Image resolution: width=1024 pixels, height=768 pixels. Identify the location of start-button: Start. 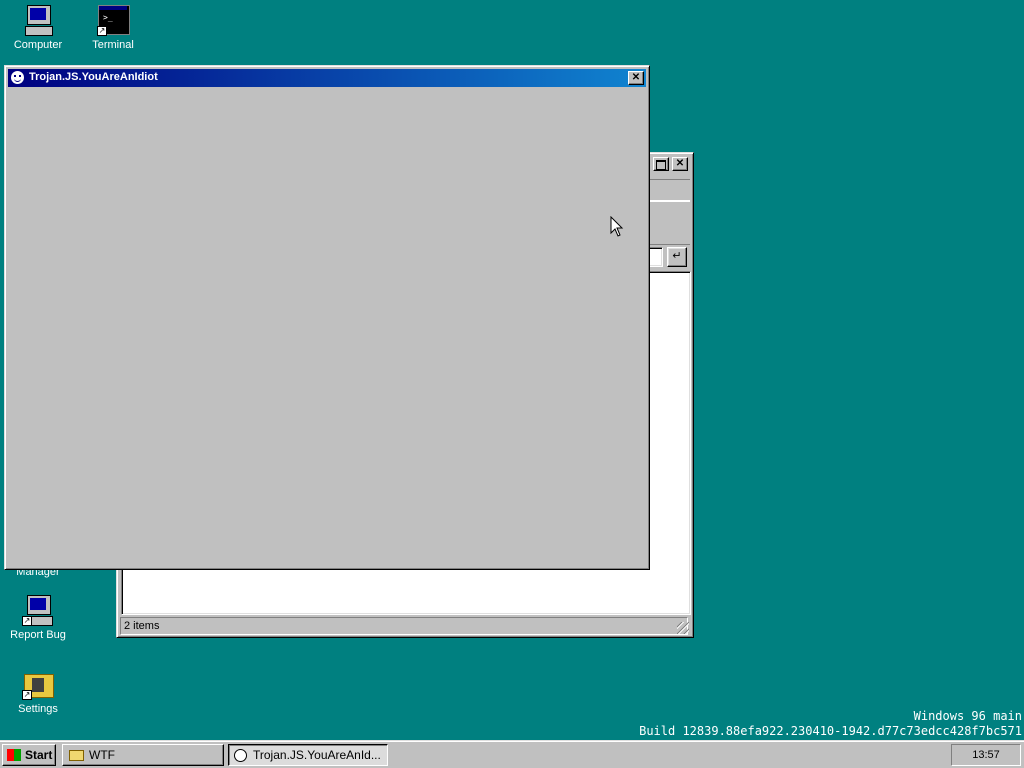
(29, 755).